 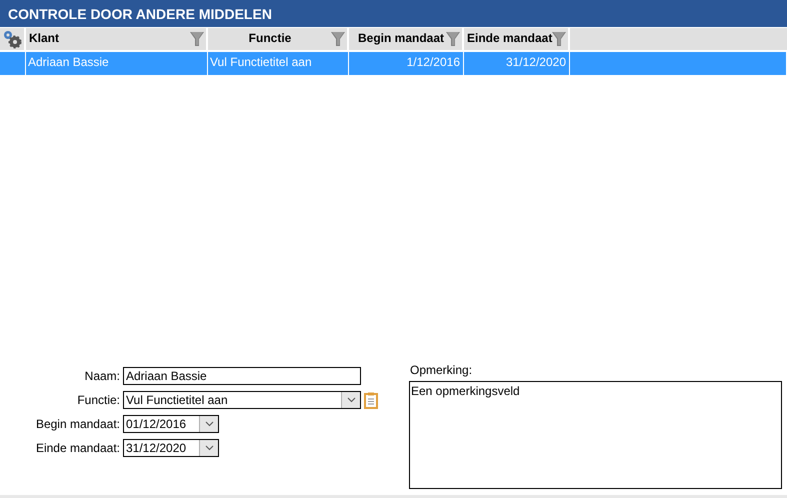 I want to click on table-cell: Vul Functietitel aan, so click(x=278, y=63).